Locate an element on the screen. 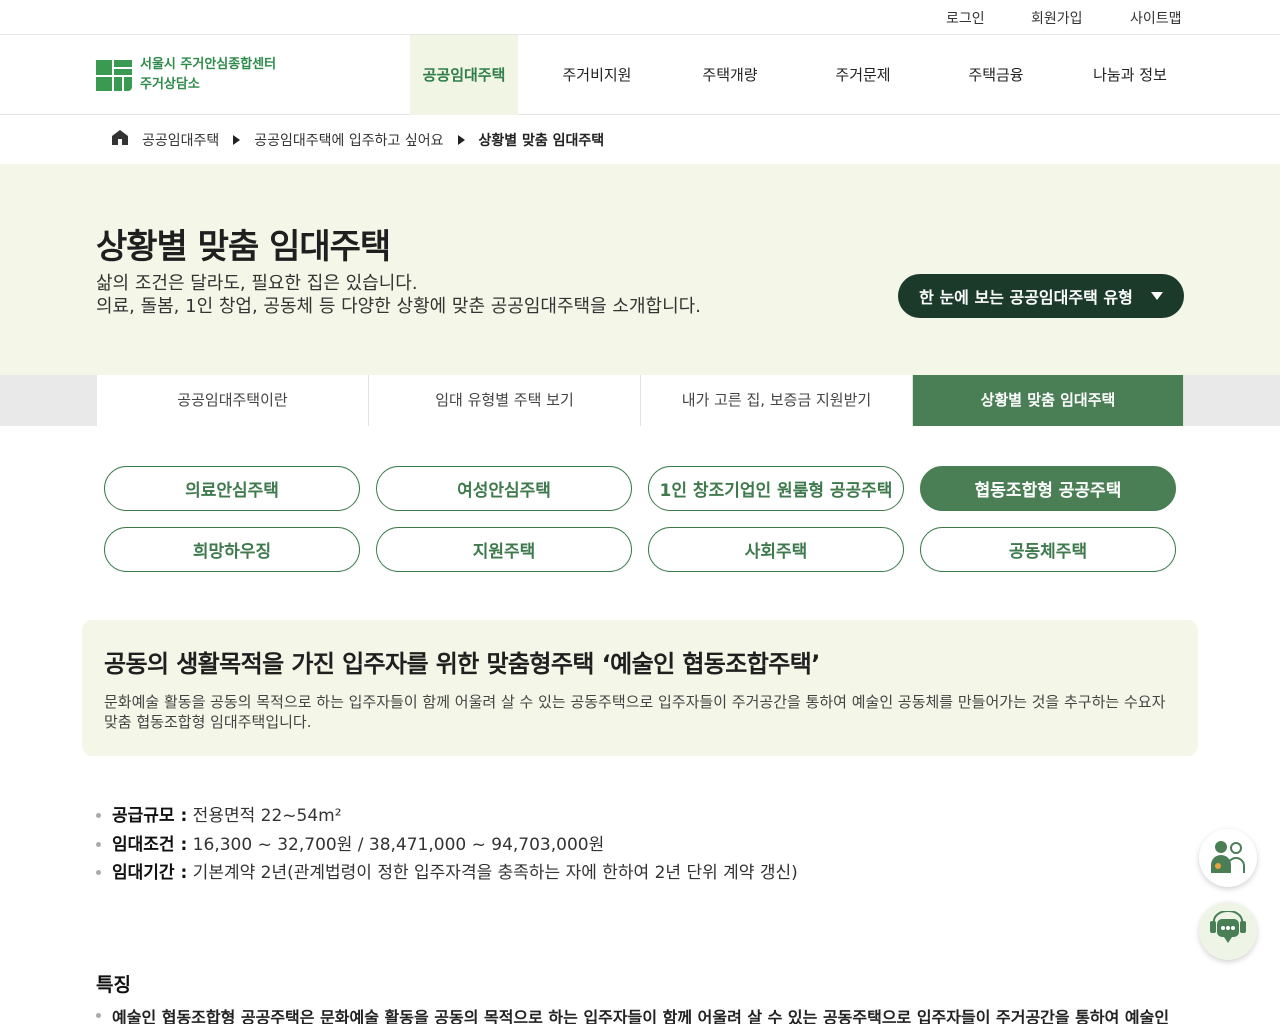 Image resolution: width=1280 pixels, height=1024 pixels. people-icon is located at coordinates (1228, 858).